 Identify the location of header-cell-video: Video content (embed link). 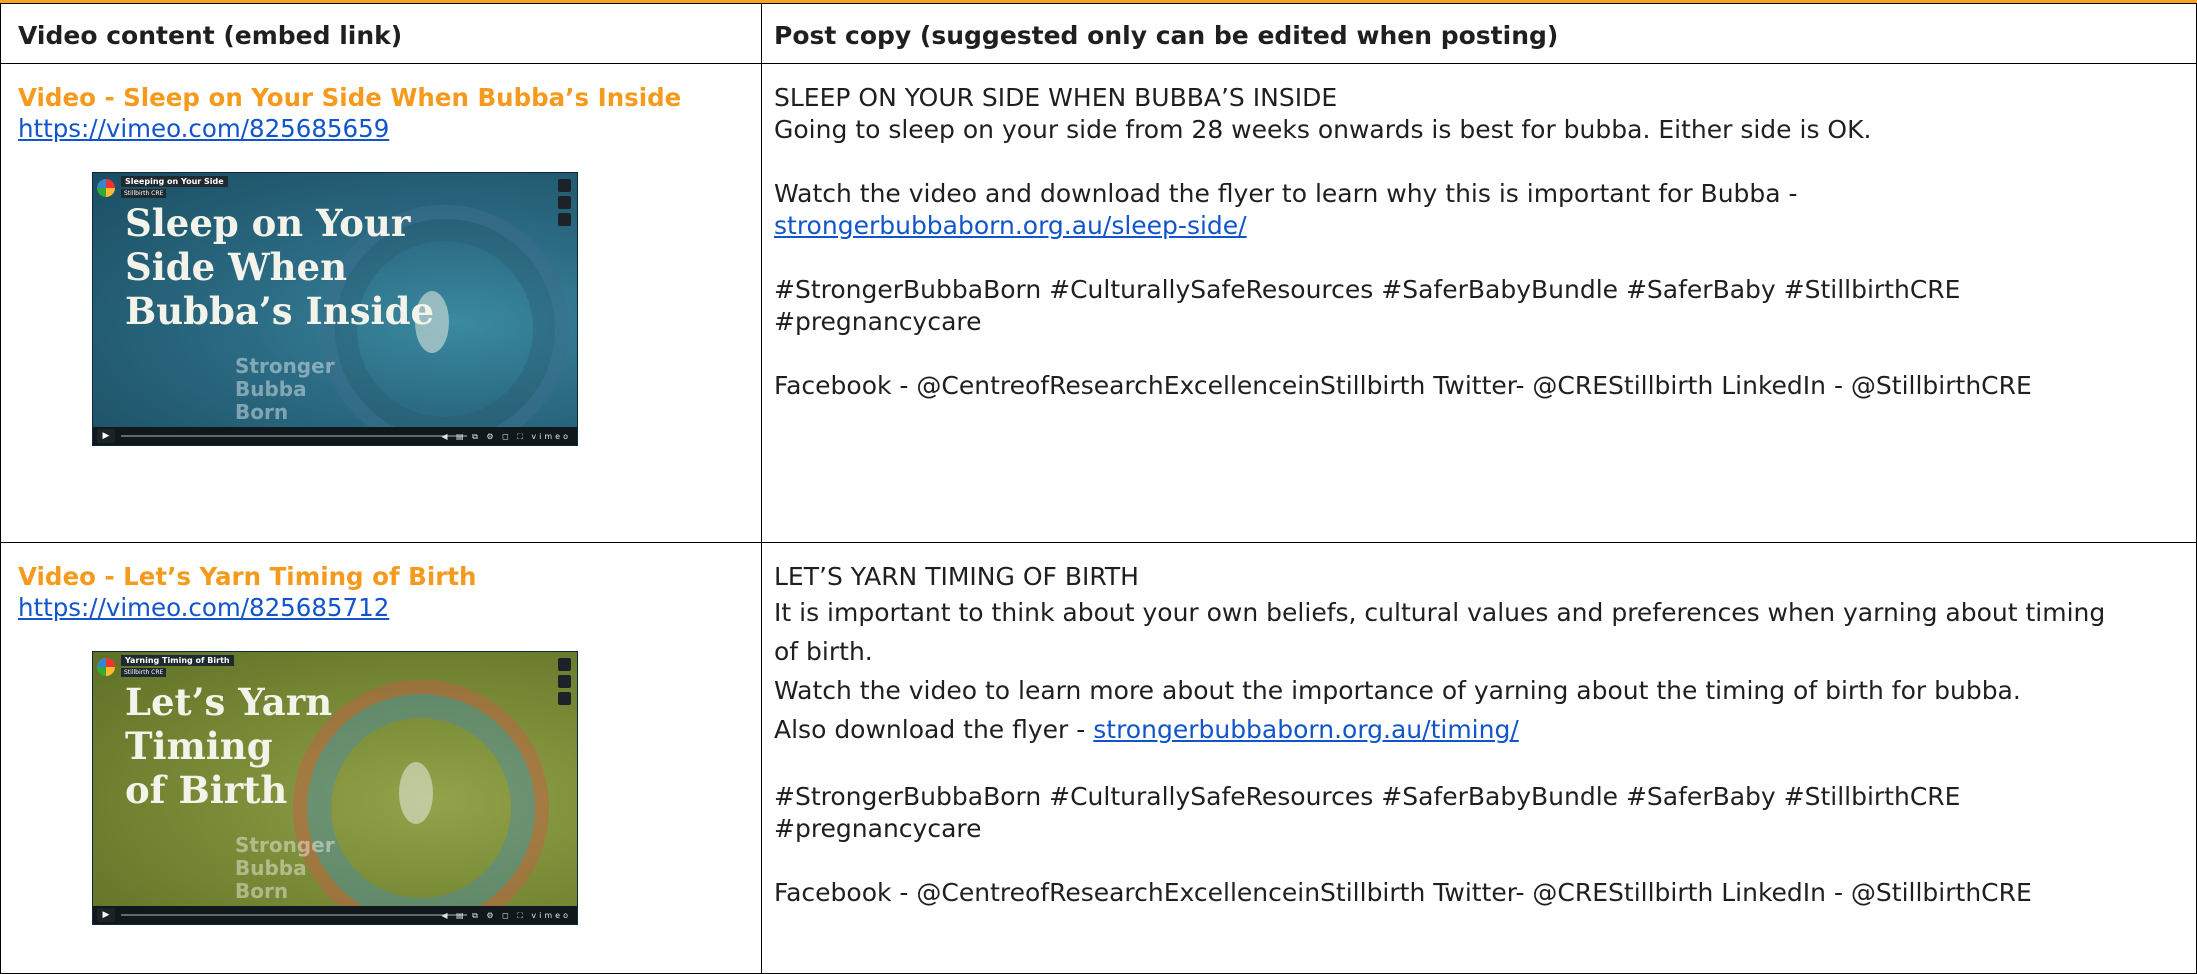
(381, 33).